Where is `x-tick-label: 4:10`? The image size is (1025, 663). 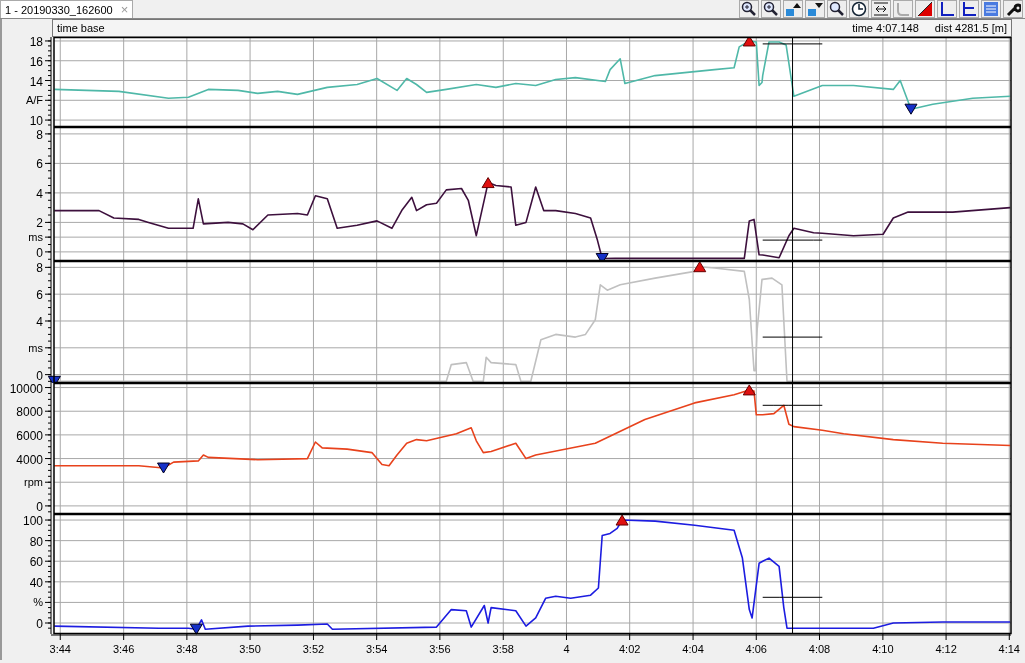
x-tick-label: 4:10 is located at coordinates (883, 649).